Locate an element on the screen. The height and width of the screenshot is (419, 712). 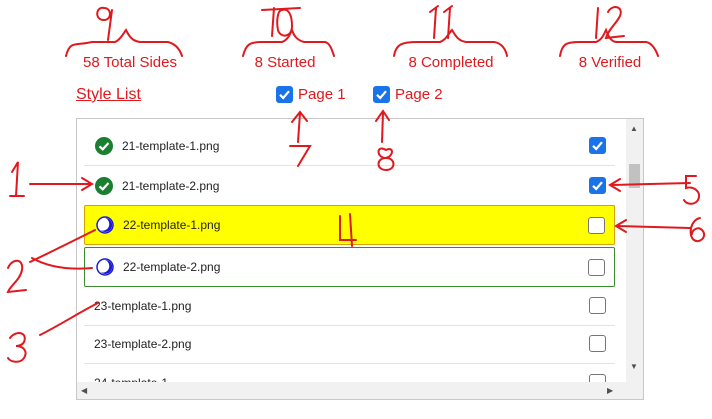
horizontal-scrollbar: ◀ ▶ is located at coordinates (360, 390).